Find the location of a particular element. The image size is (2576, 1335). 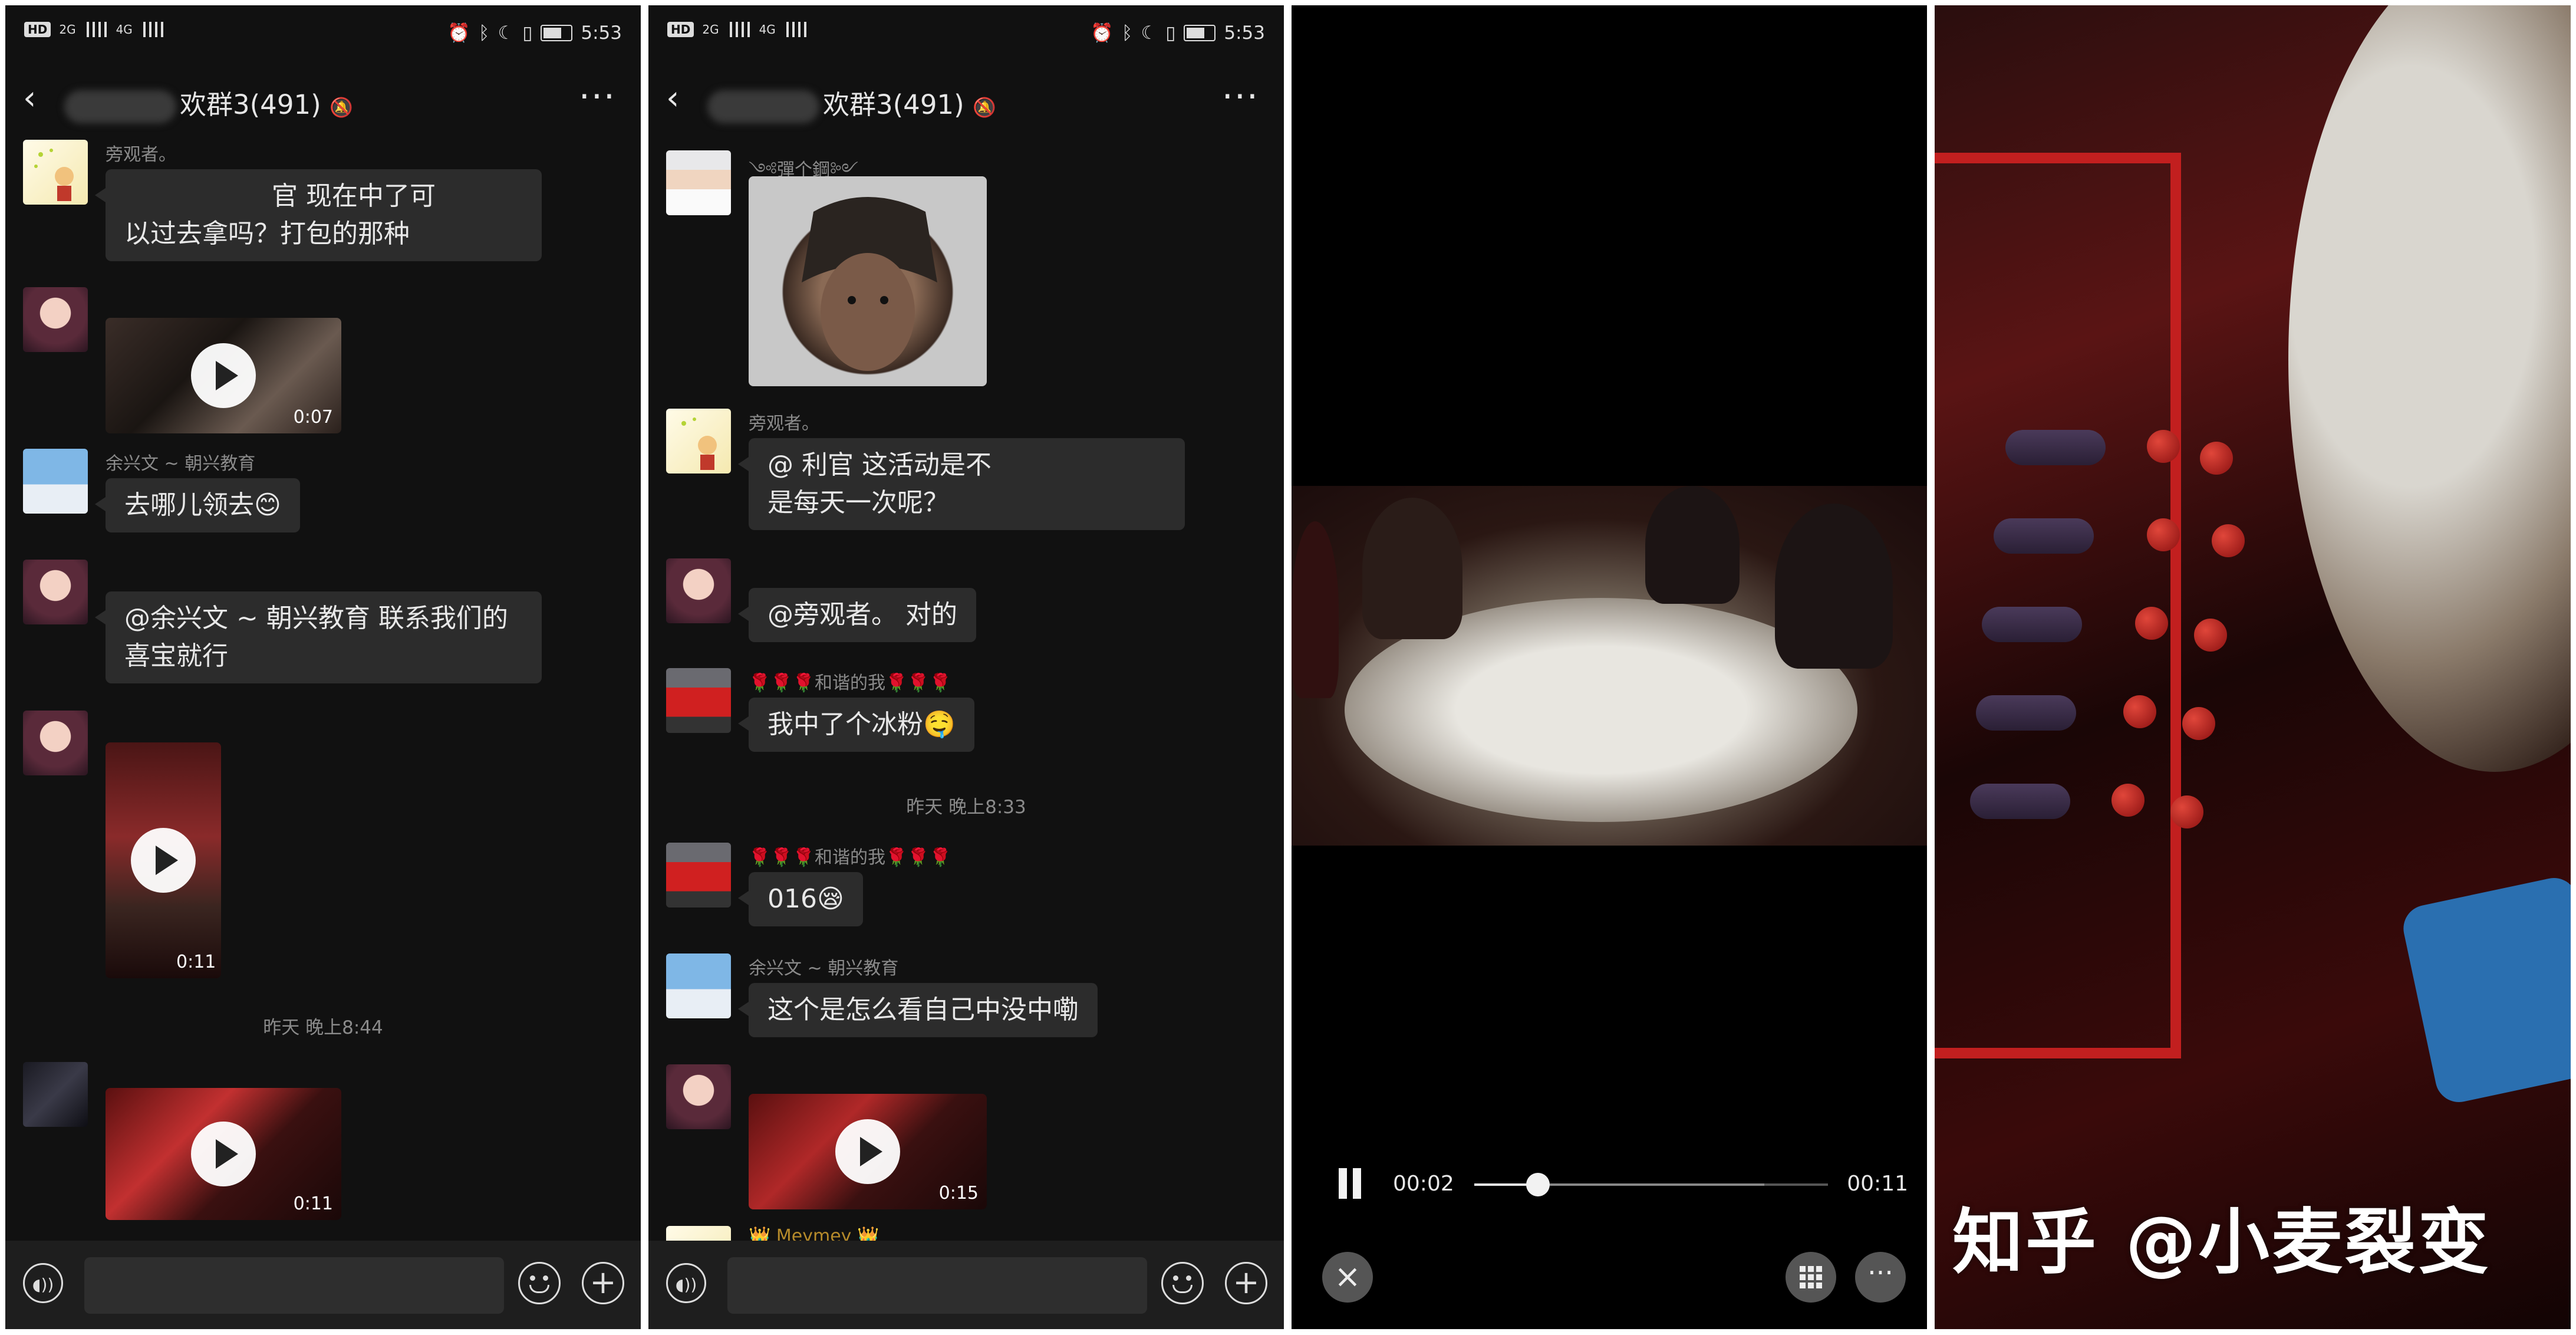

video-frame is located at coordinates (1609, 666).